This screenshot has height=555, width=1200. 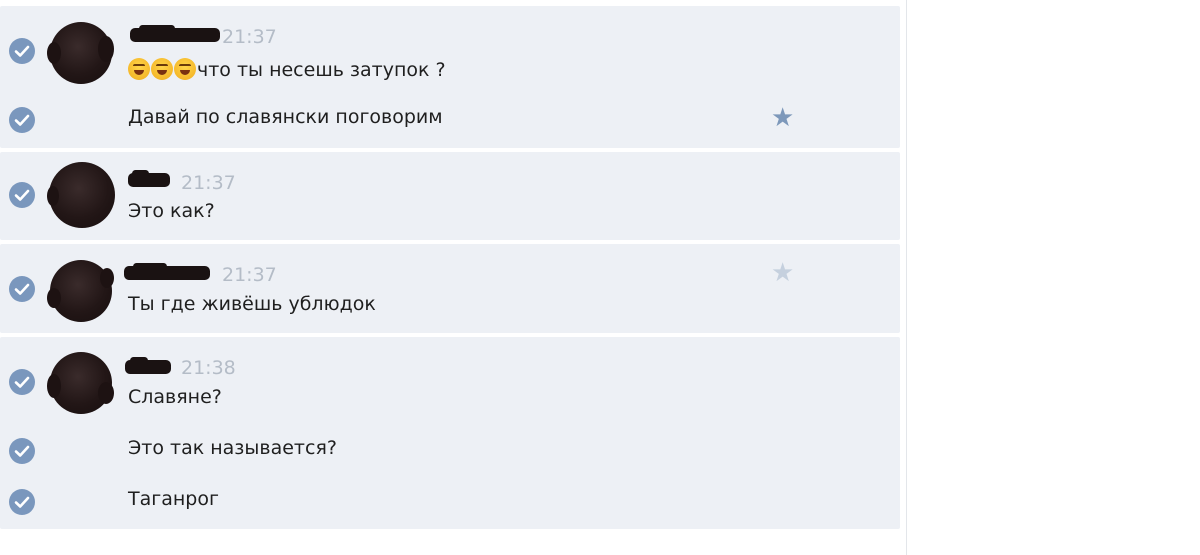 I want to click on message-text: Ты где живёшь ублюдок, so click(x=252, y=304).